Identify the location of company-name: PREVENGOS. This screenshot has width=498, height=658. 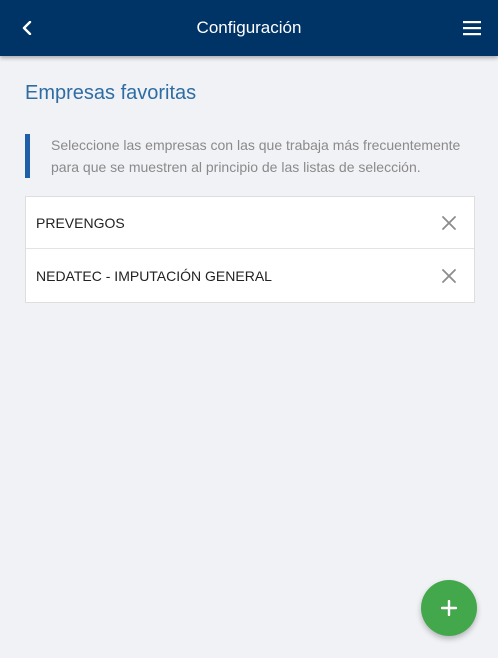
(80, 222).